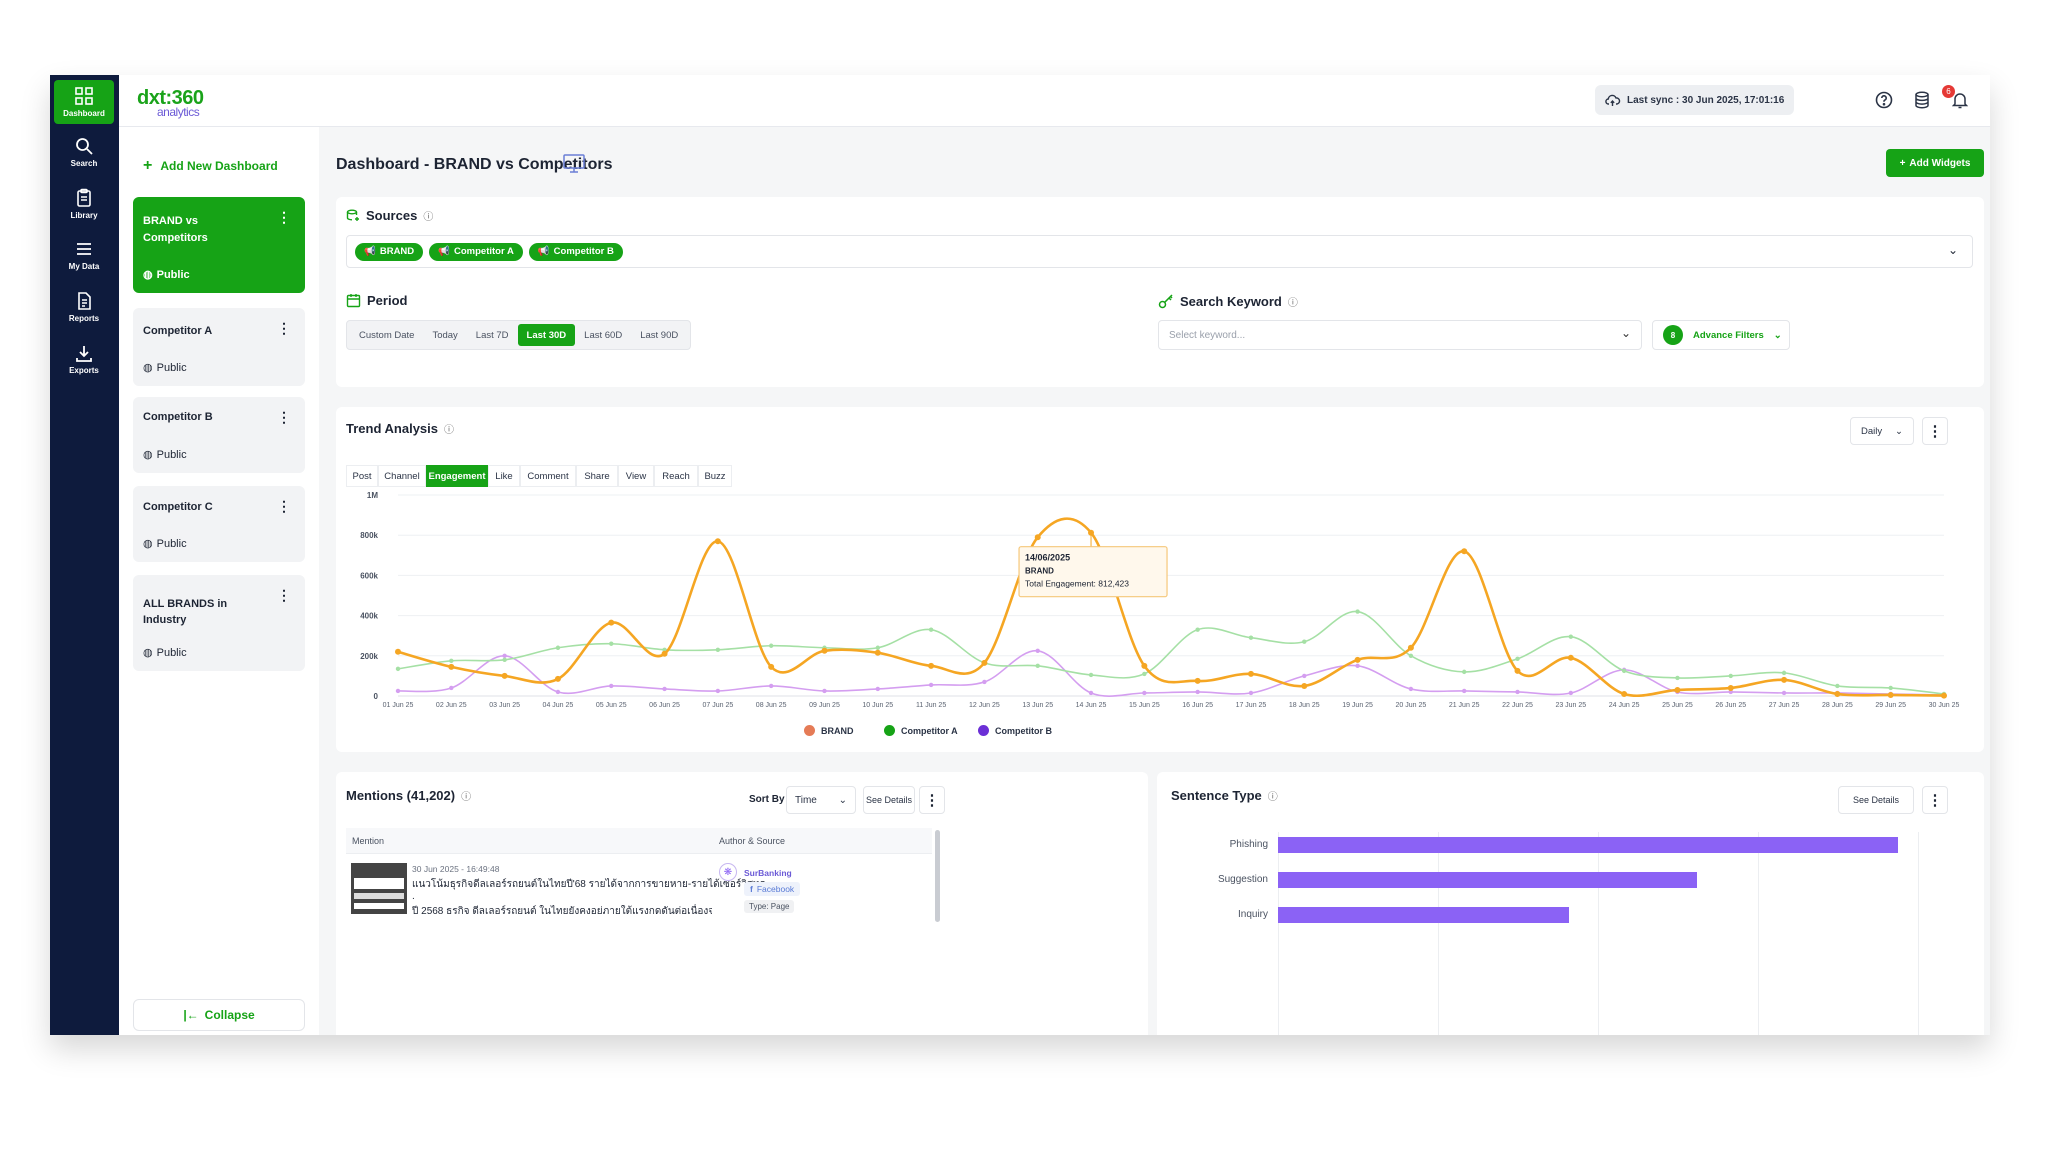 This screenshot has width=2049, height=1152. I want to click on chip-label: Competitor B, so click(583, 251).